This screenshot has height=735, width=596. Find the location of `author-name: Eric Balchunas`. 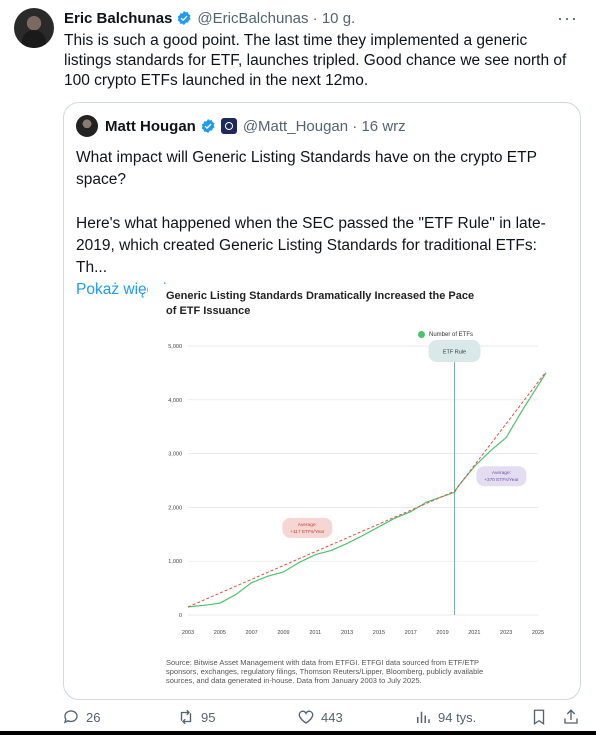

author-name: Eric Balchunas is located at coordinates (118, 18).